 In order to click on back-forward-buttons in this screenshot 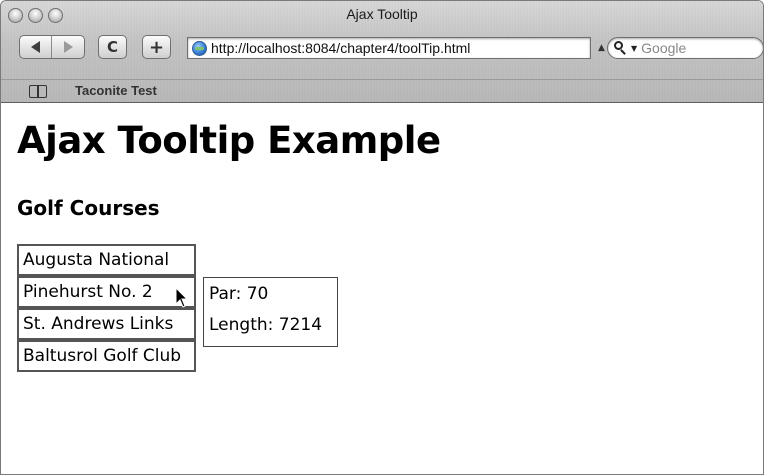, I will do `click(52, 47)`.